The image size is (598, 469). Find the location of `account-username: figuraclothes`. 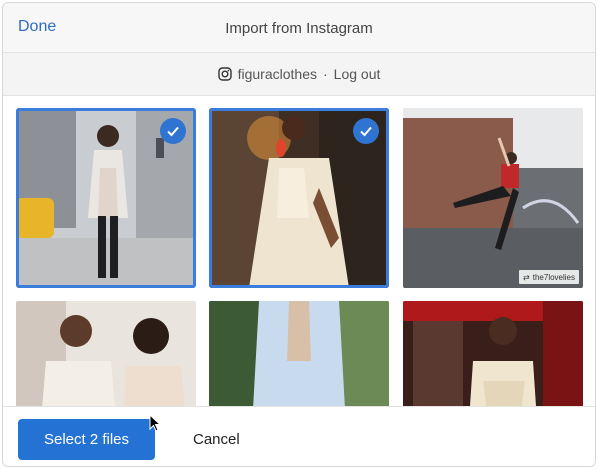

account-username: figuraclothes is located at coordinates (277, 74).